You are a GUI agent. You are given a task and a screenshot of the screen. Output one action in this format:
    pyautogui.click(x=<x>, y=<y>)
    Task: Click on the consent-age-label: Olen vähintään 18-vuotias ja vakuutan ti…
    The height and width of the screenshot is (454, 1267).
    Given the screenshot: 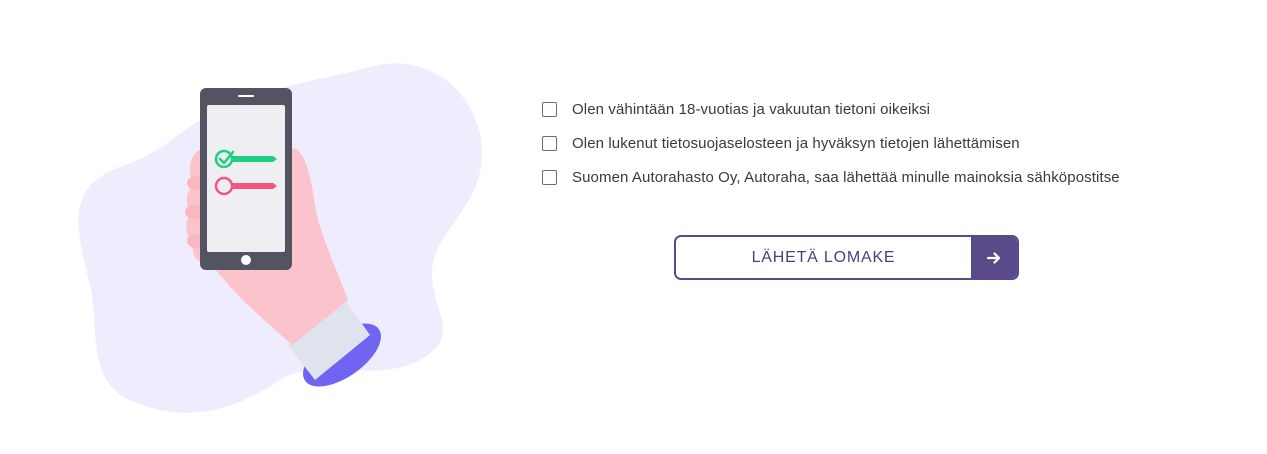 What is the action you would take?
    pyautogui.click(x=751, y=109)
    